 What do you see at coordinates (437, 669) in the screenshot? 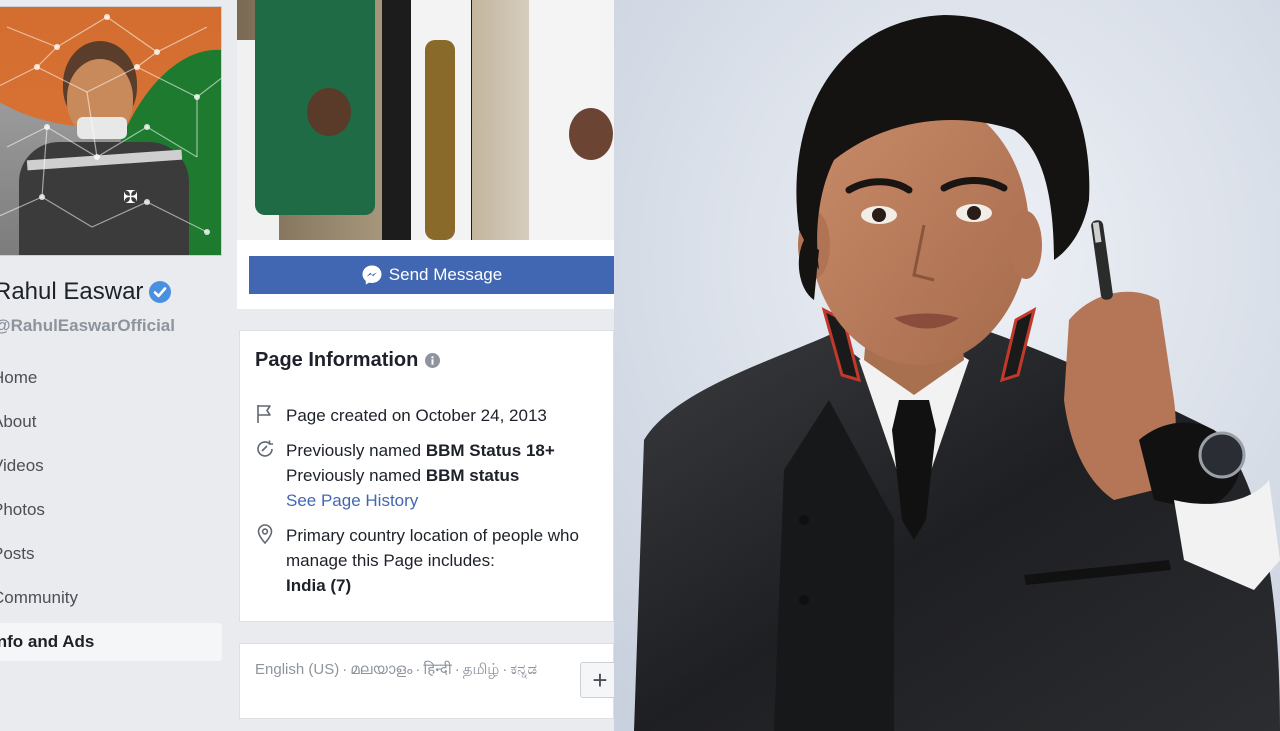
I see `language-hindi: हिन्दी` at bounding box center [437, 669].